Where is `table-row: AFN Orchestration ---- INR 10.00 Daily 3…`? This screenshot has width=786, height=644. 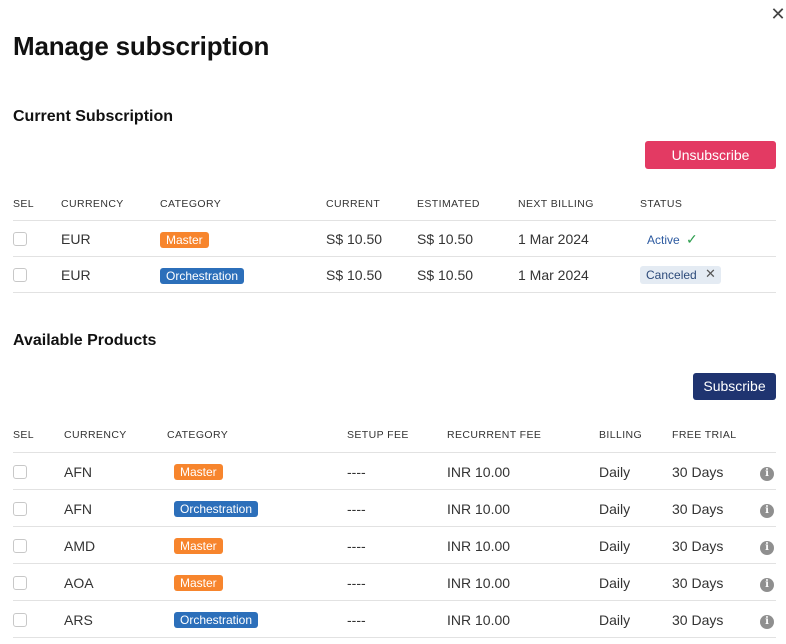 table-row: AFN Orchestration ---- INR 10.00 Daily 3… is located at coordinates (394, 507).